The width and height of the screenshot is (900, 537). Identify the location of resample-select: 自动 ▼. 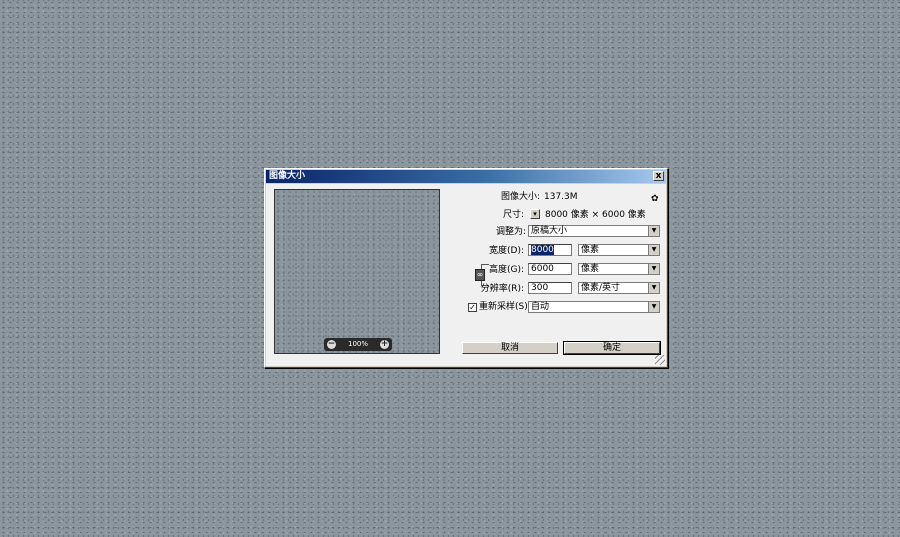
(594, 307).